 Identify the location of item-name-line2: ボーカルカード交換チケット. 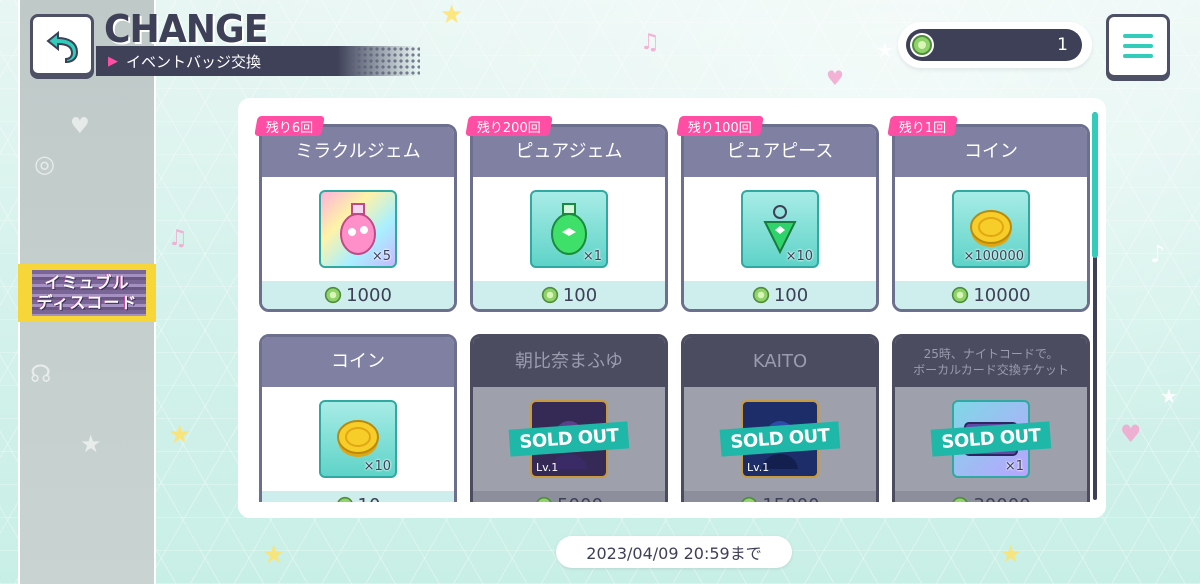
(991, 370).